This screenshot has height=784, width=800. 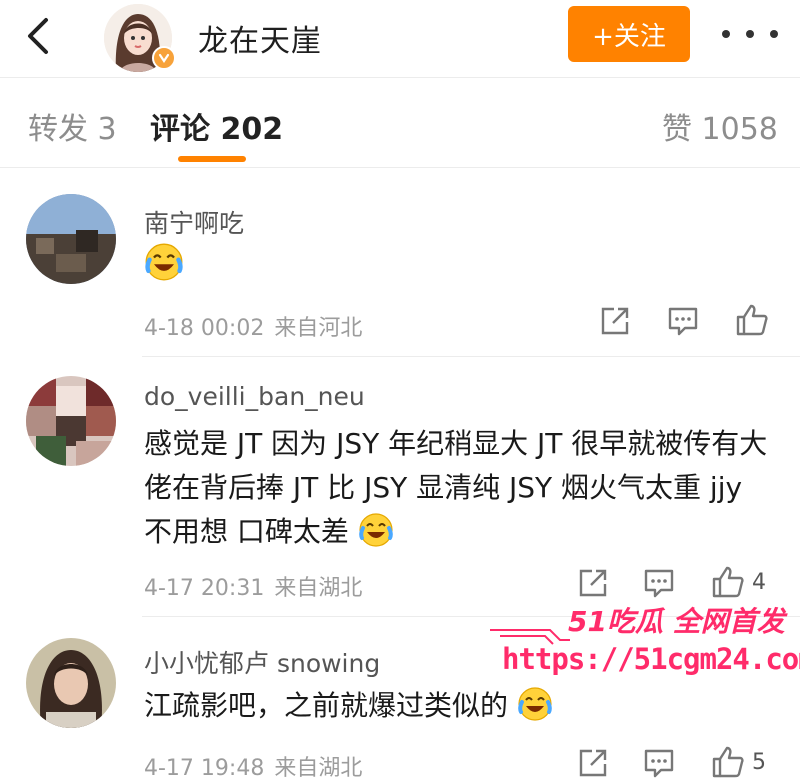 I want to click on back-arrow-icon, so click(x=38, y=36).